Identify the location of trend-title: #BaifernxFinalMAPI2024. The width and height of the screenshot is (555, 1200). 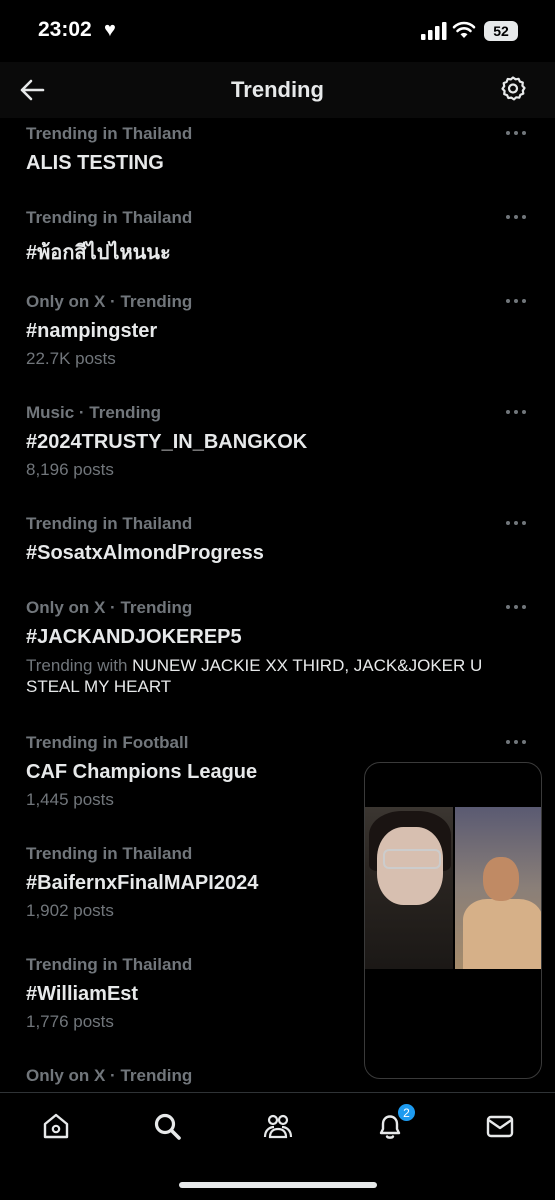
(142, 883).